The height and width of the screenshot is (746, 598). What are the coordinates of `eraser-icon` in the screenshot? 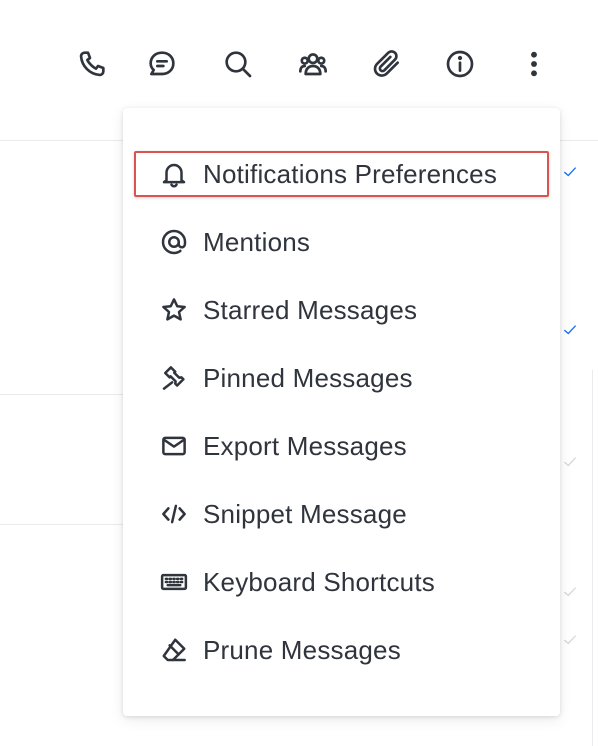 It's located at (174, 650).